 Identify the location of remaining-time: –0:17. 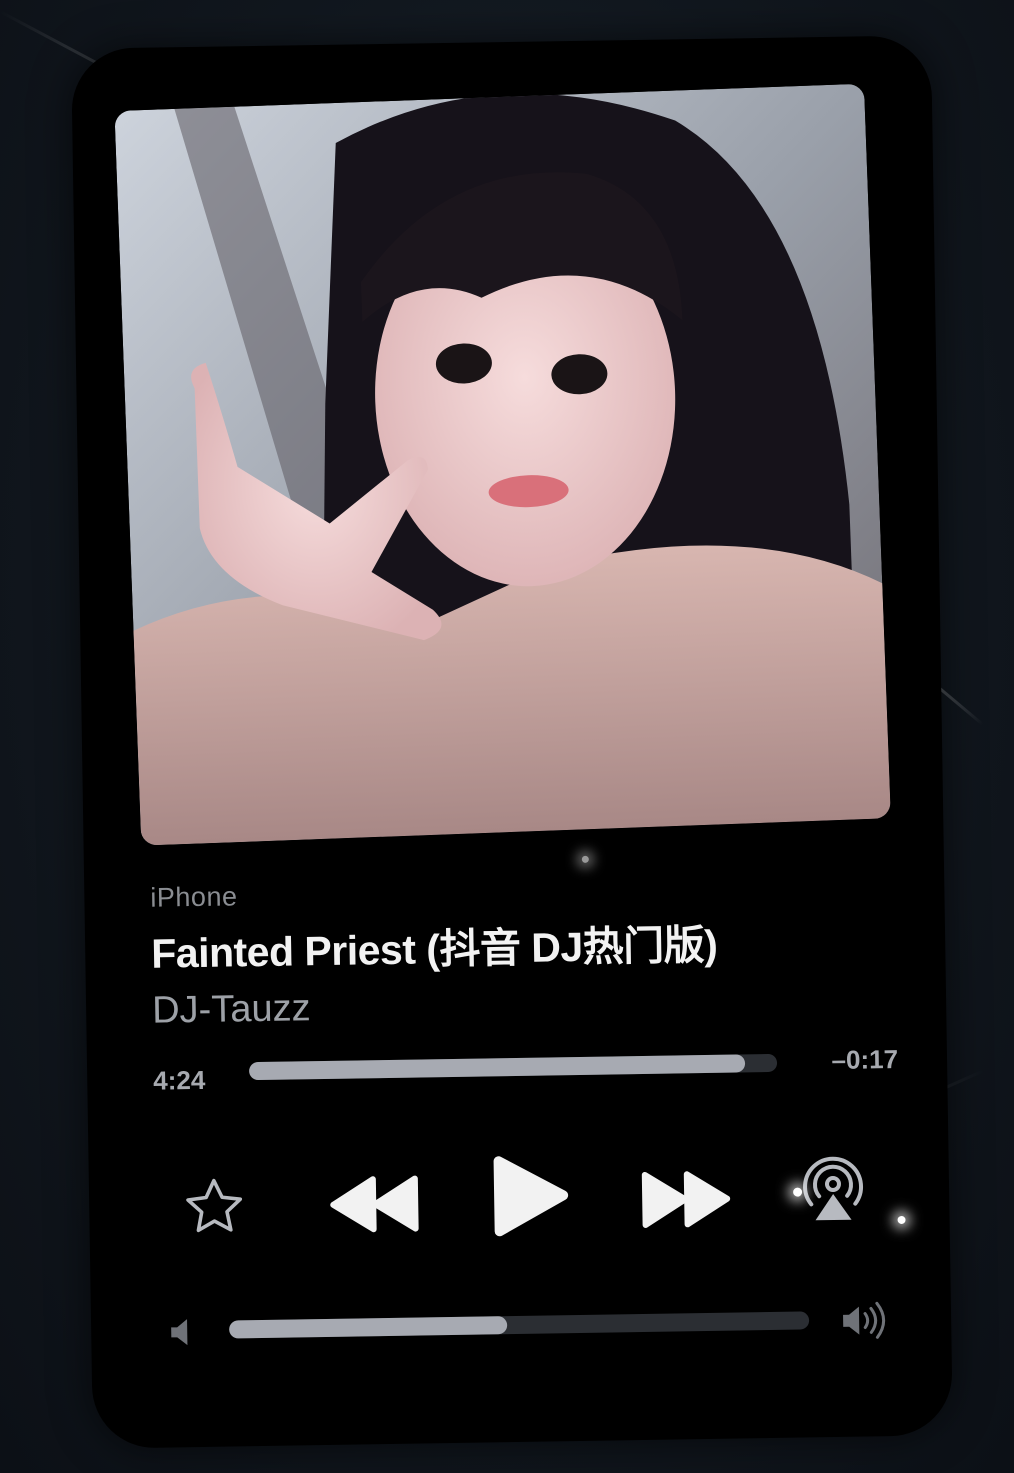
(865, 1059).